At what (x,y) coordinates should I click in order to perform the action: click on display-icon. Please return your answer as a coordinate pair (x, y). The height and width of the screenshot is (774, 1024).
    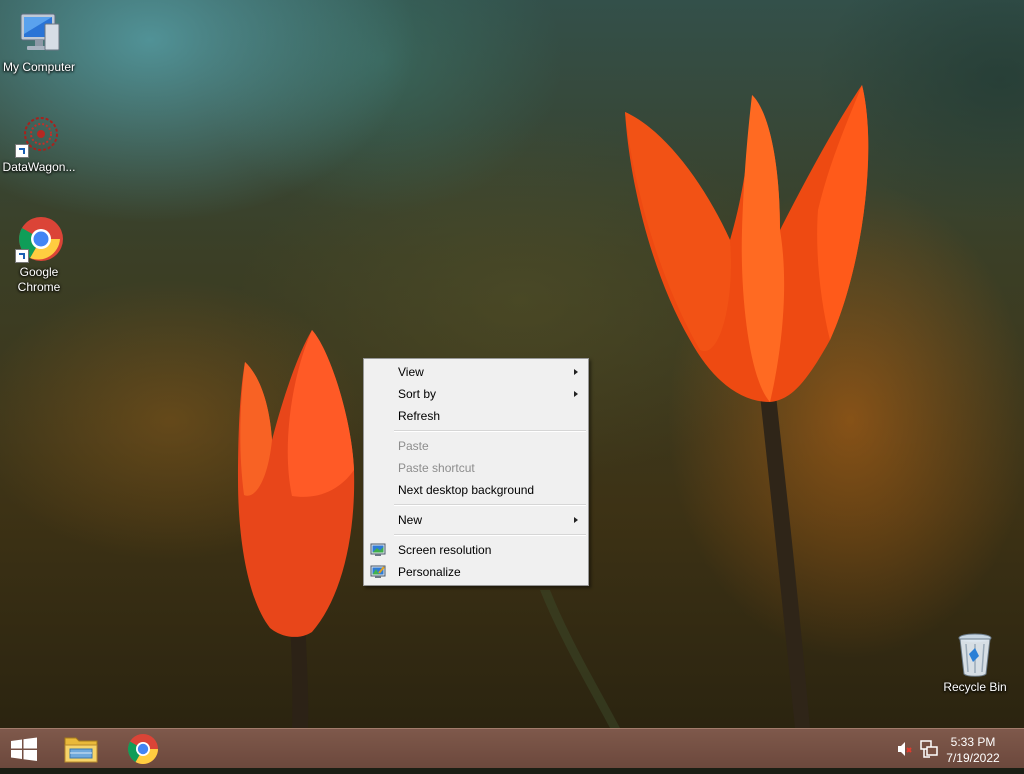
    Looking at the image, I should click on (378, 549).